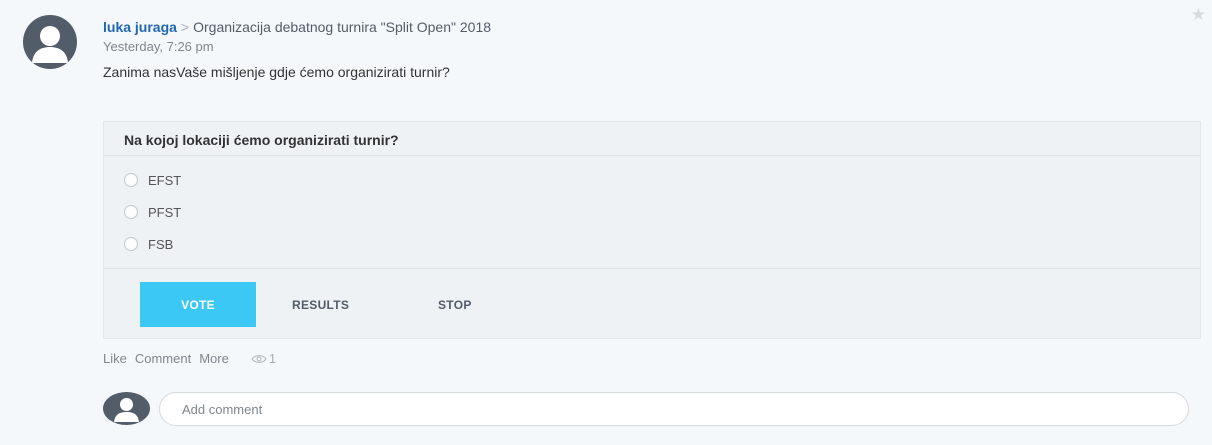 Image resolution: width=1212 pixels, height=445 pixels. I want to click on poll-option-label: EFST, so click(165, 180).